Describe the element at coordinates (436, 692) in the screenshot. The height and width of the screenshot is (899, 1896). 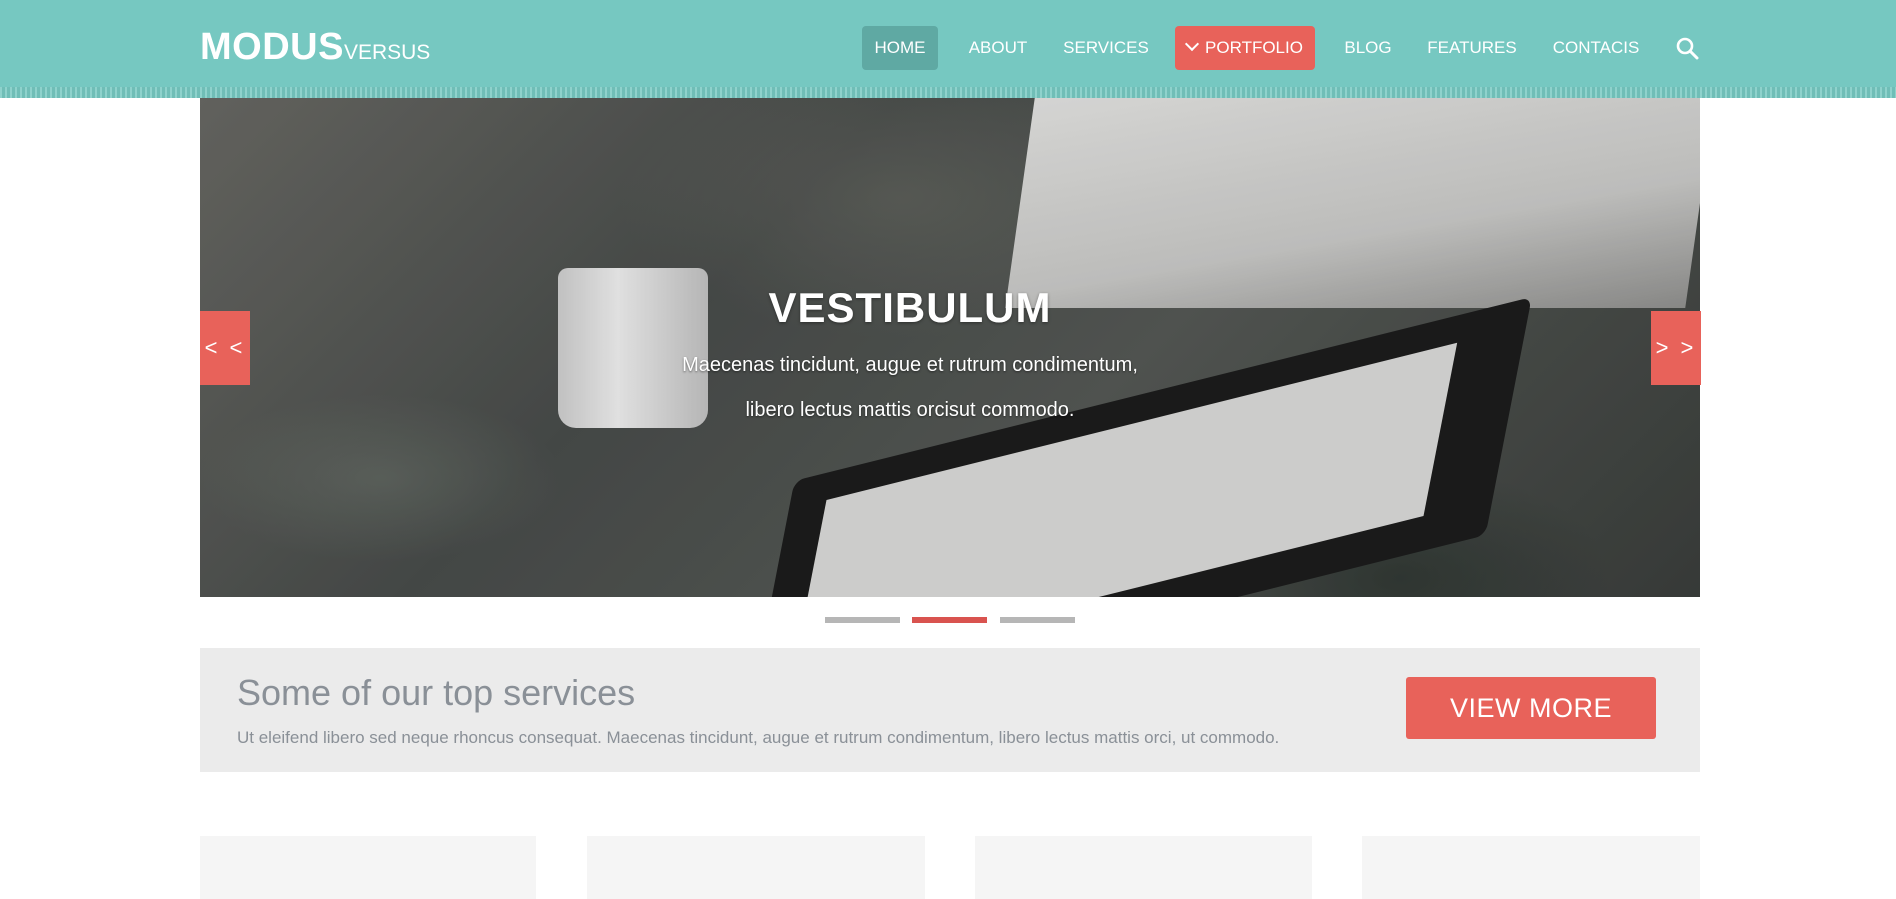
I see `services-title: Some of our top services` at that location.